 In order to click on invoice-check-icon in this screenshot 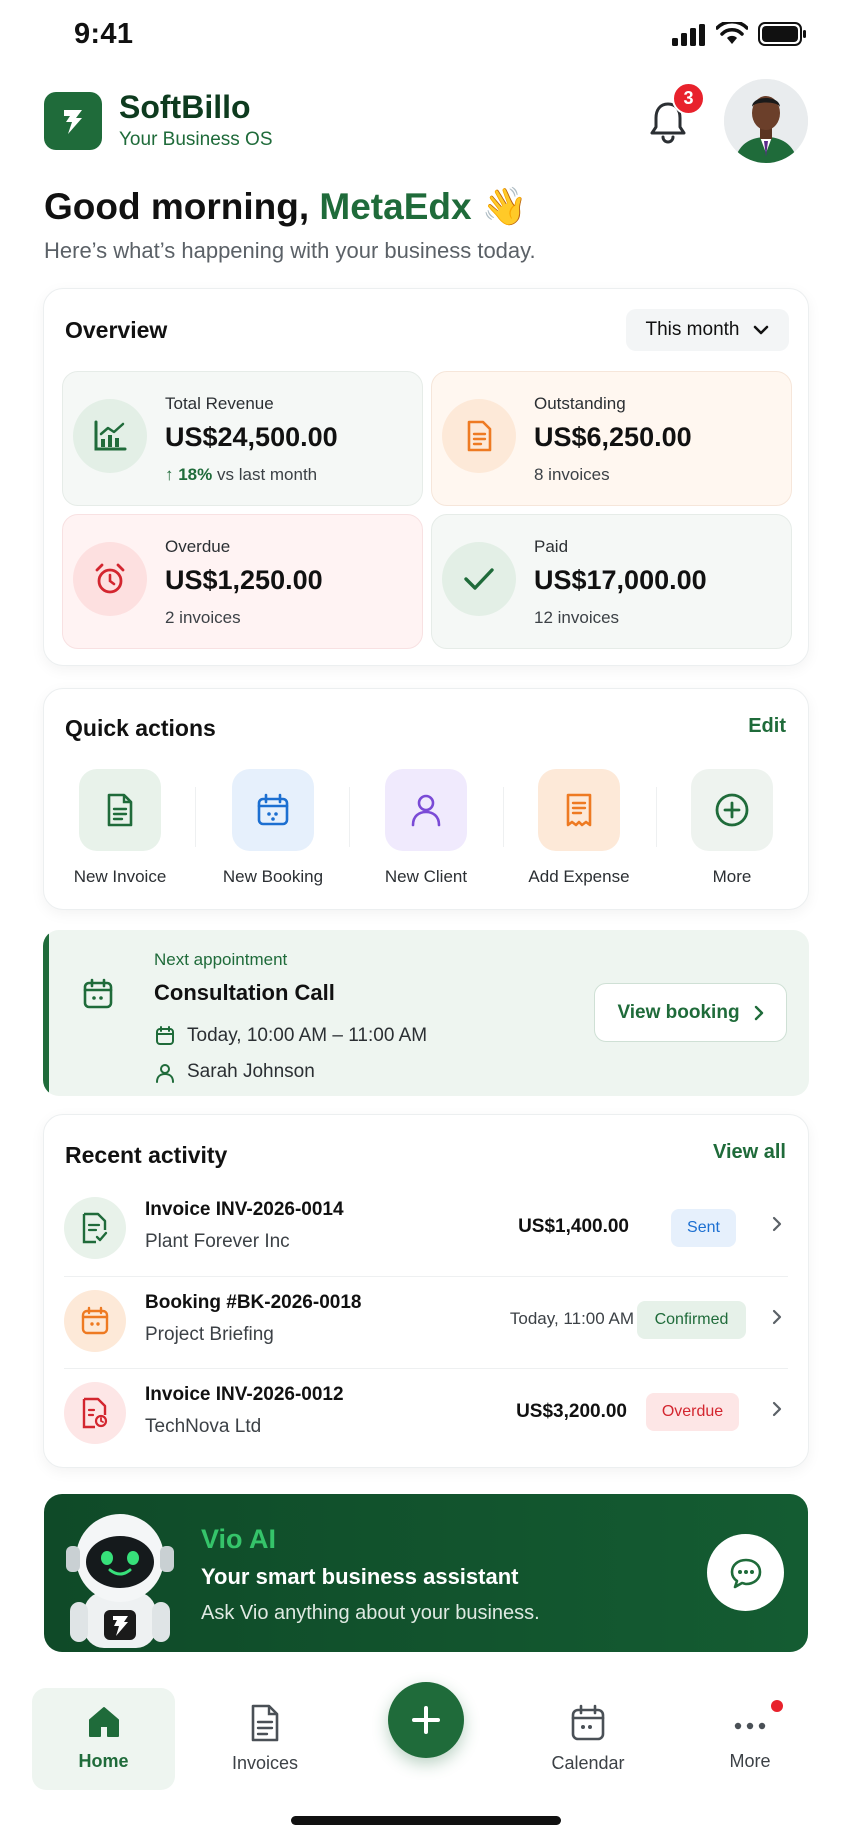, I will do `click(95, 1228)`.